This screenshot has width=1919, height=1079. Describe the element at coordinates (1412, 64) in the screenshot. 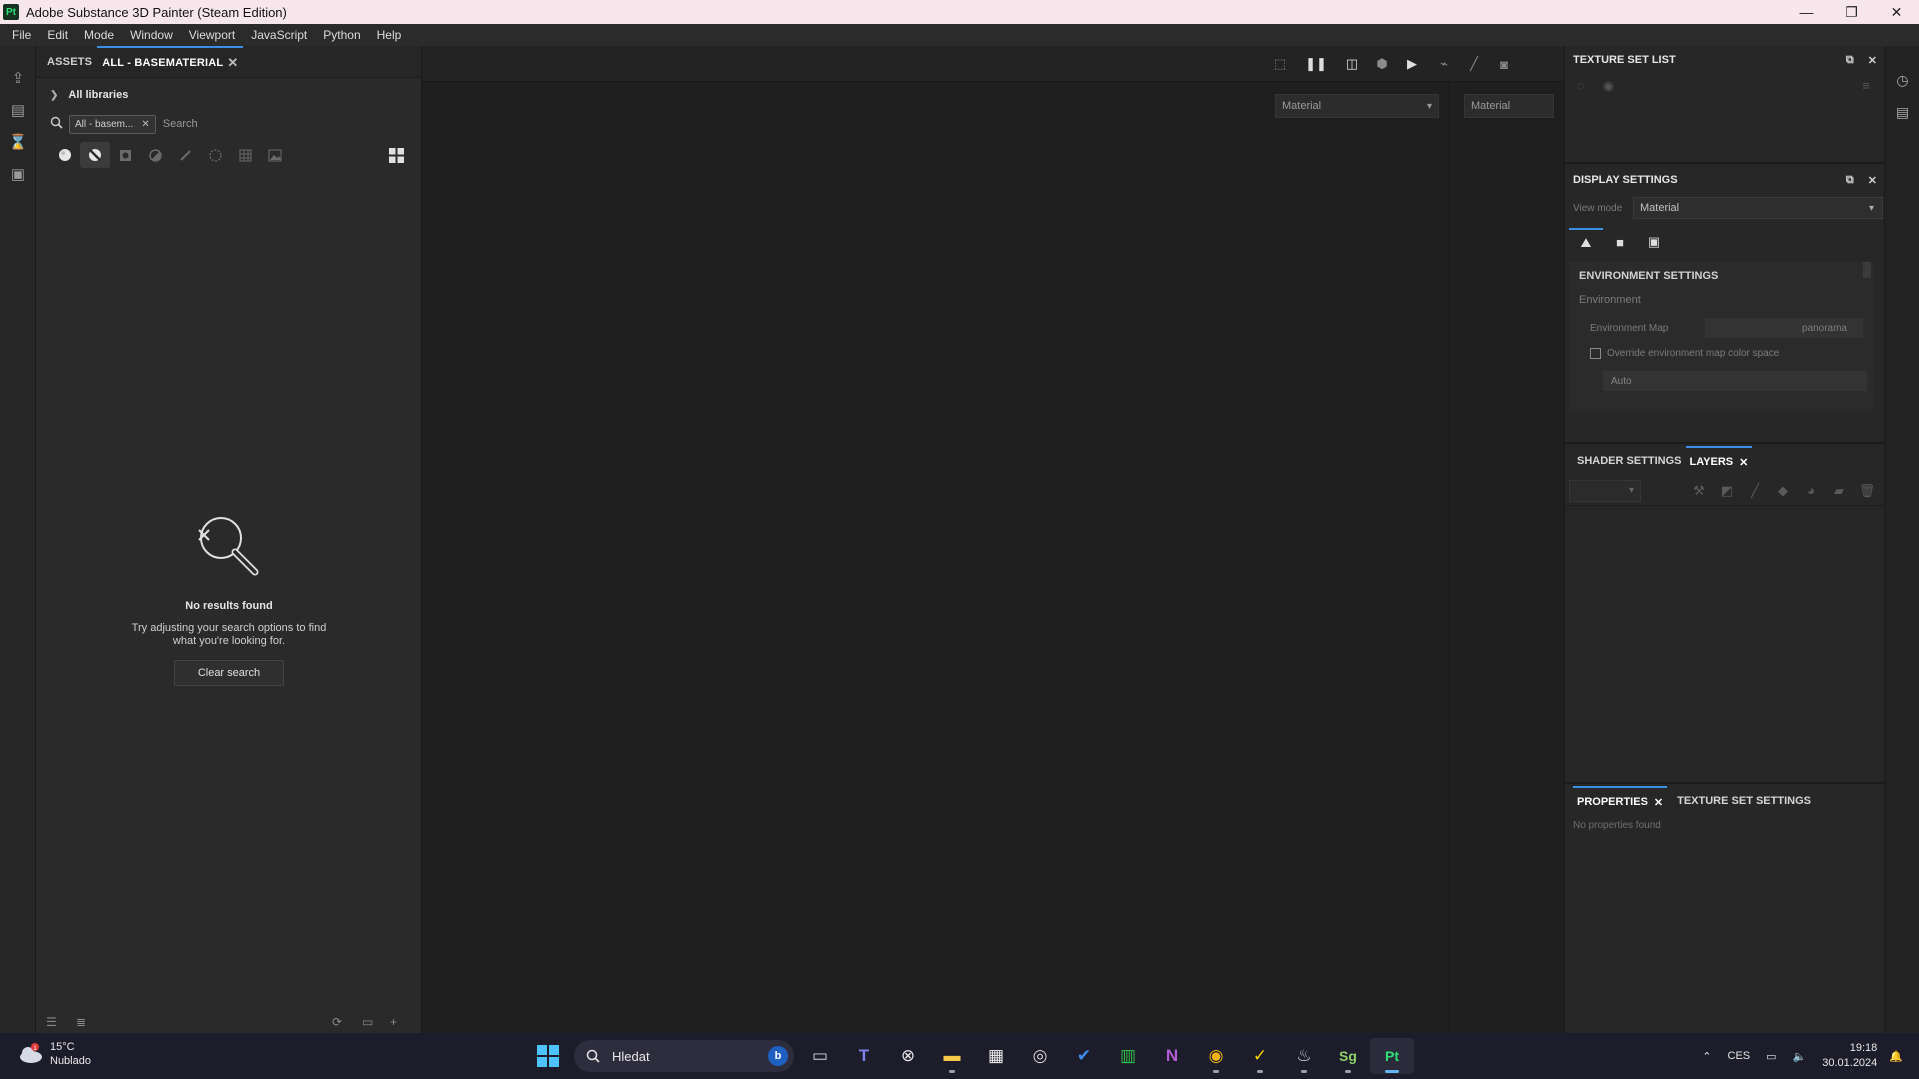

I see `camera-icon: ▶` at that location.